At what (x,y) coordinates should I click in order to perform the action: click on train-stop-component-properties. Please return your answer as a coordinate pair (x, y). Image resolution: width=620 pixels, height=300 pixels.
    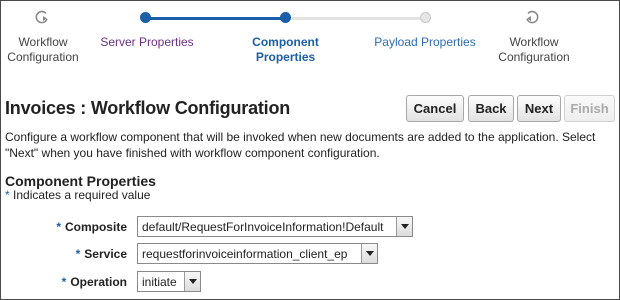
    Looking at the image, I should click on (285, 17).